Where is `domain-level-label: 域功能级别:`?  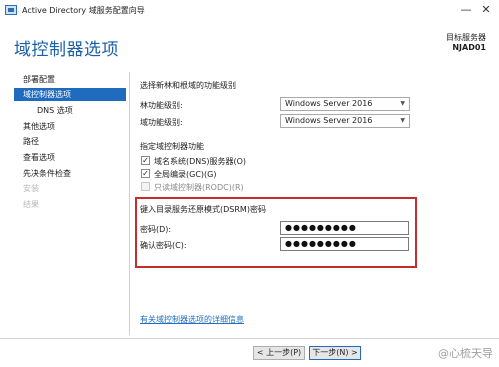 domain-level-label: 域功能级别: is located at coordinates (161, 122).